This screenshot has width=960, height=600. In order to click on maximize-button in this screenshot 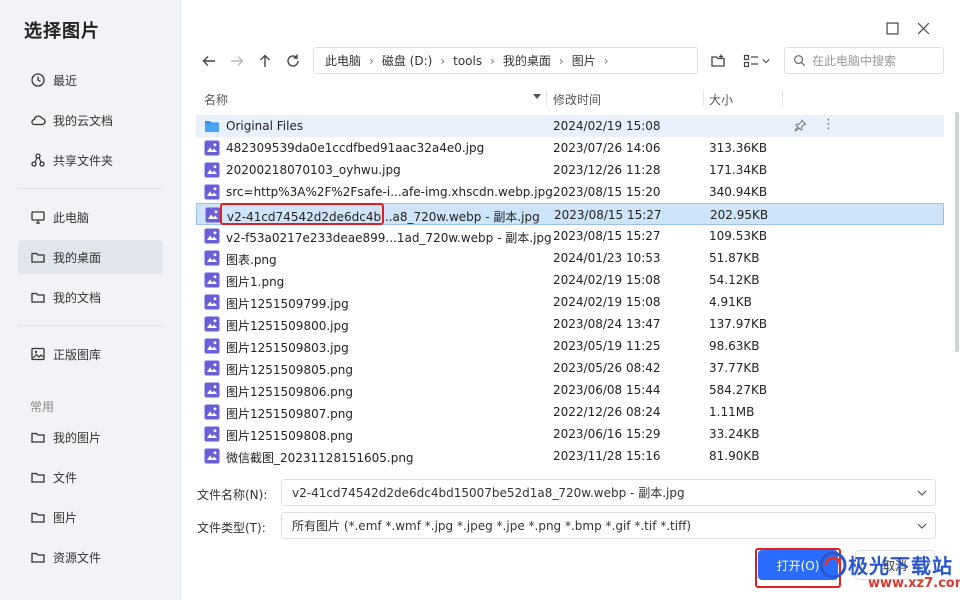, I will do `click(892, 28)`.